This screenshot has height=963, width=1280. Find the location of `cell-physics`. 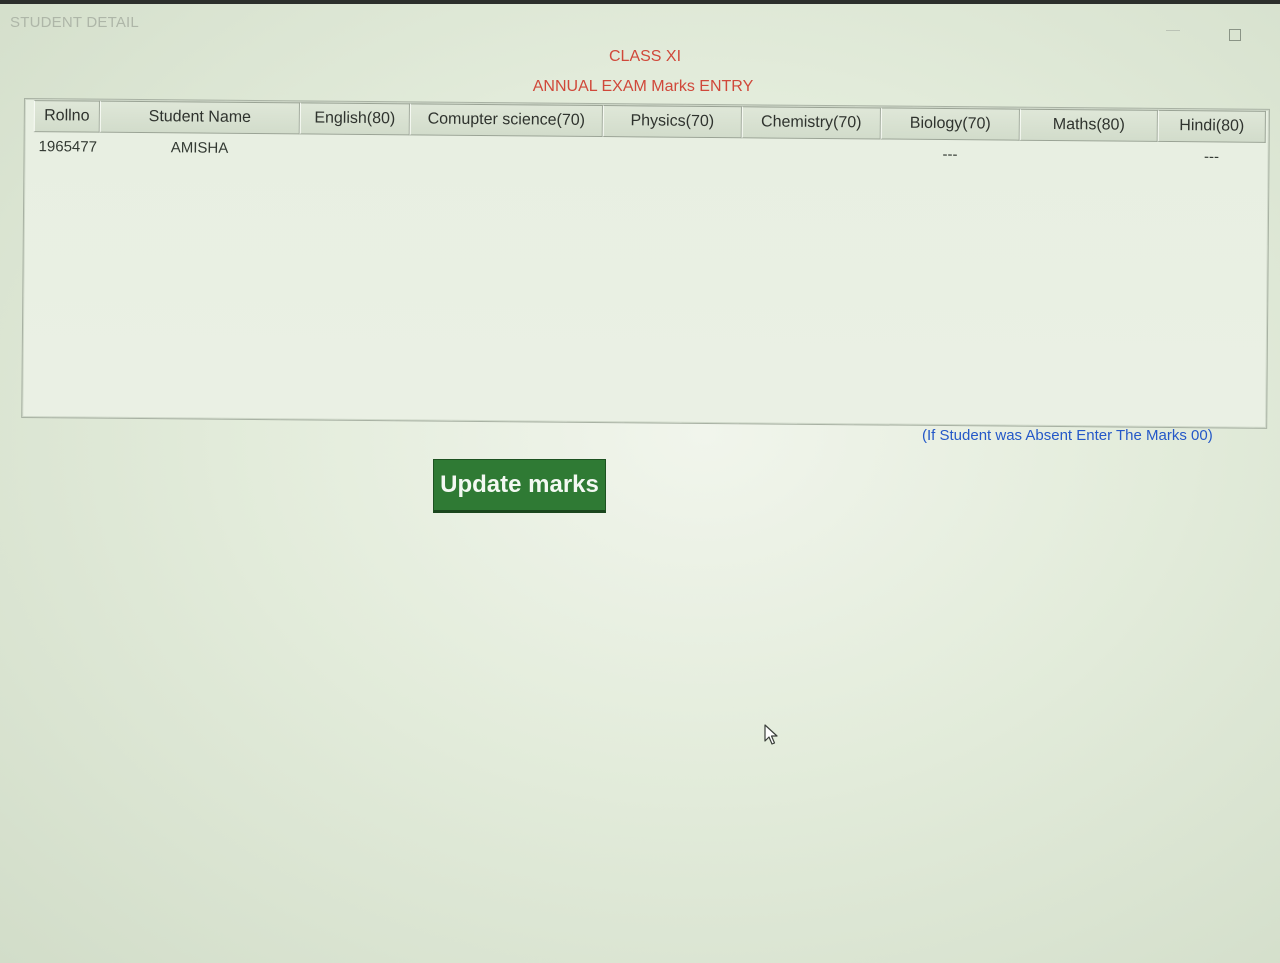

cell-physics is located at coordinates (671, 151).